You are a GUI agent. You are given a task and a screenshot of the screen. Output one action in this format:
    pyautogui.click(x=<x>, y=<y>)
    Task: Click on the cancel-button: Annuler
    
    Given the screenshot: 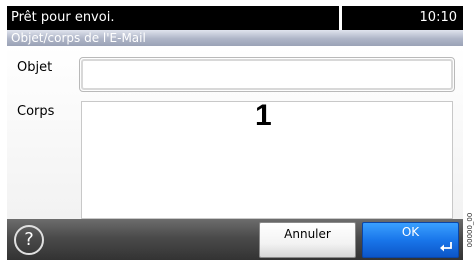 What is the action you would take?
    pyautogui.click(x=307, y=240)
    